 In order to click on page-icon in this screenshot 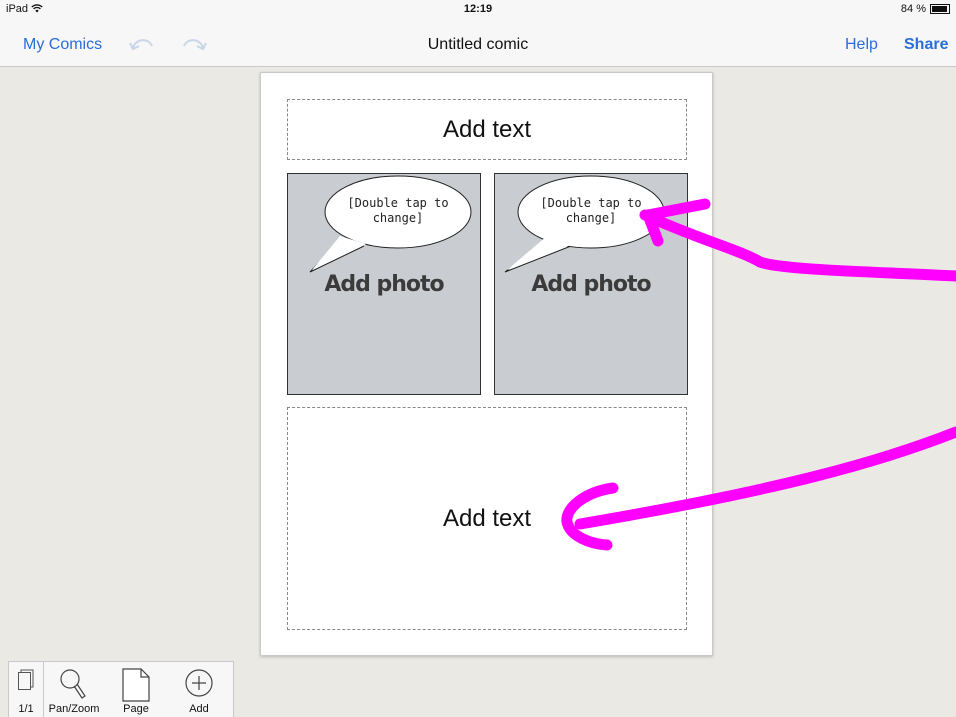, I will do `click(136, 685)`.